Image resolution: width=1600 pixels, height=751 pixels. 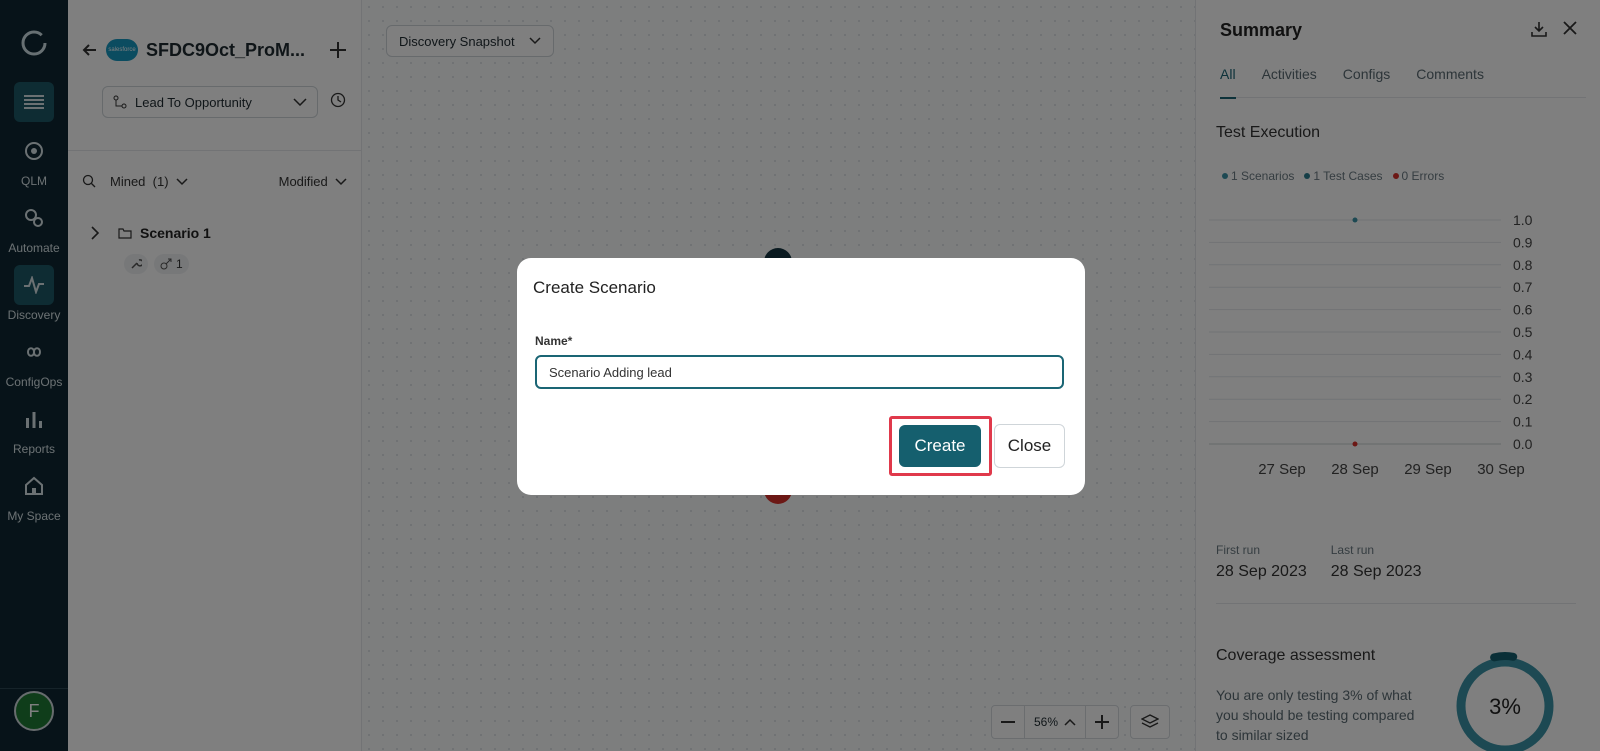 What do you see at coordinates (554, 341) in the screenshot?
I see `name-label: Name*` at bounding box center [554, 341].